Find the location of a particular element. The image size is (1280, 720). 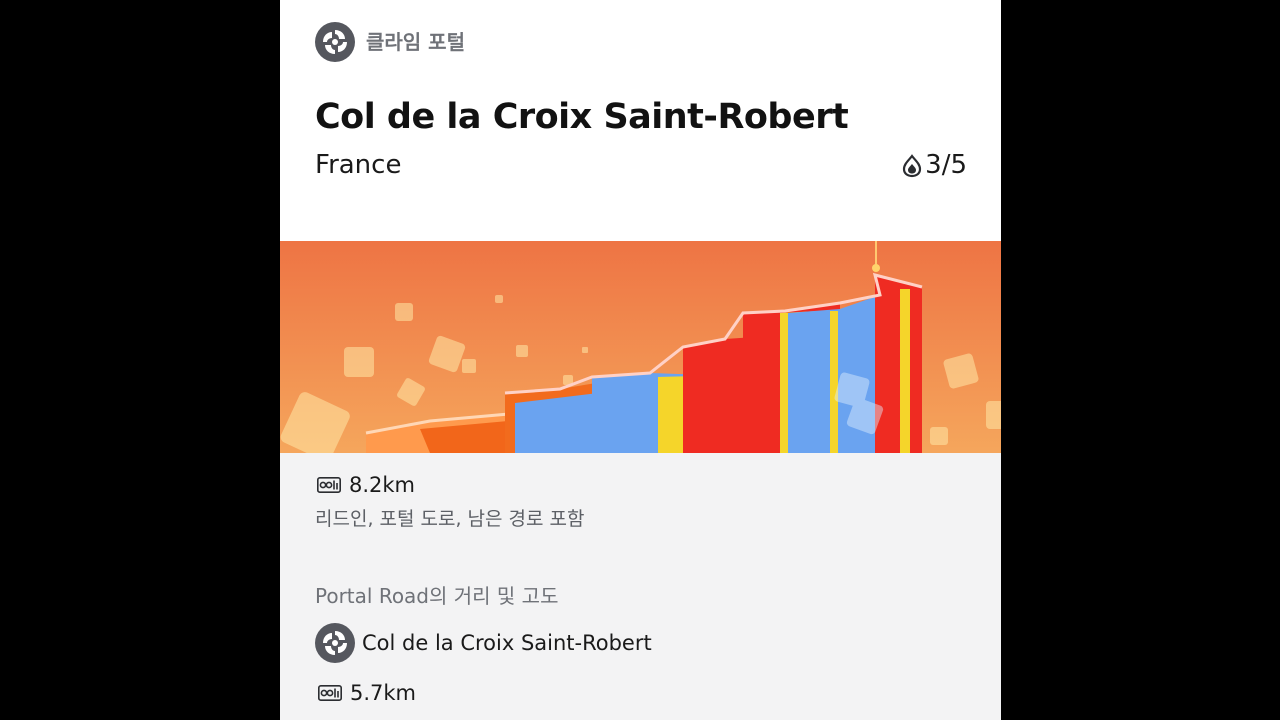

flame-drop-icon is located at coordinates (912, 165).